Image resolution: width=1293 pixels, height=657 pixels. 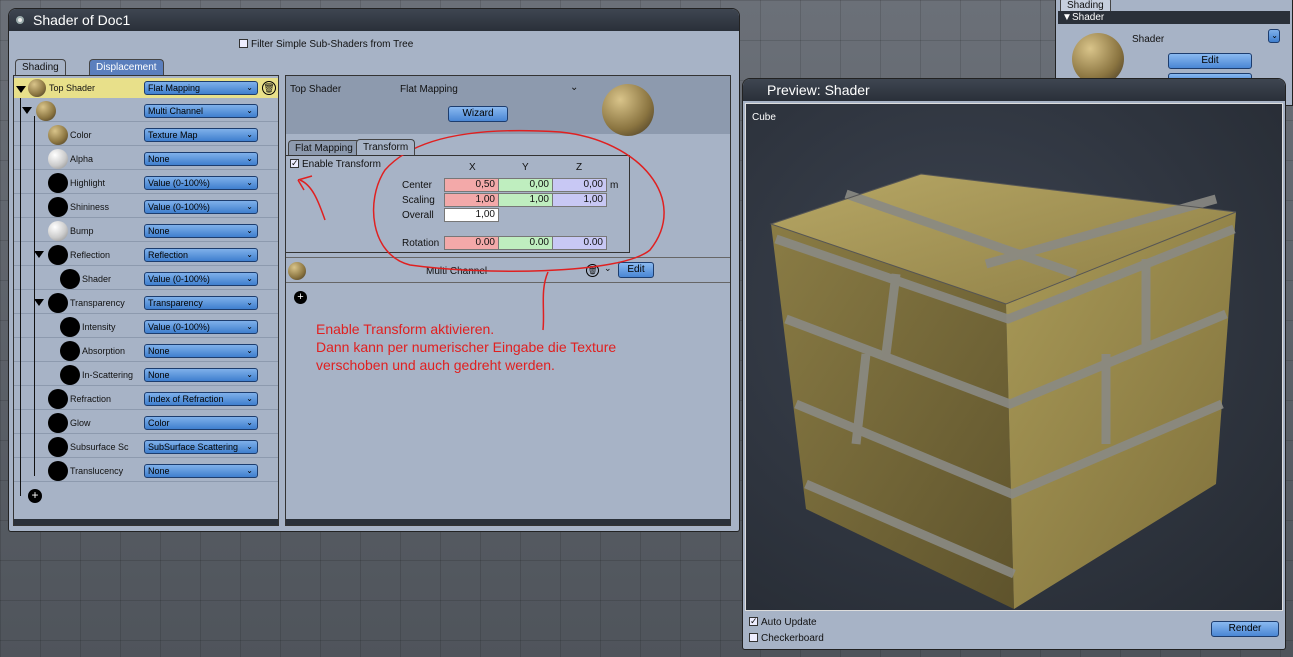 I want to click on preview-titlebar: Preview: Shader, so click(x=1014, y=90).